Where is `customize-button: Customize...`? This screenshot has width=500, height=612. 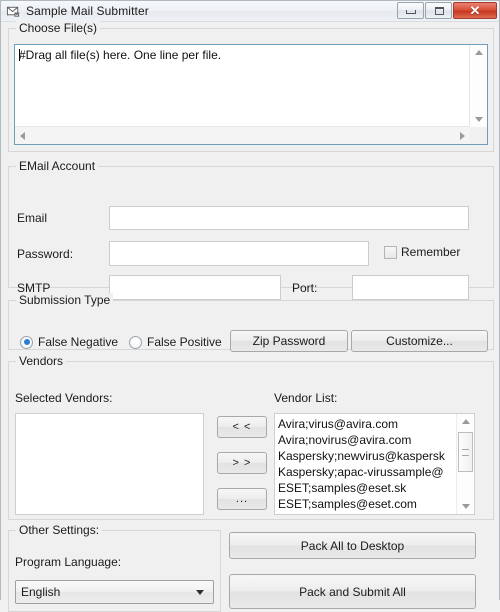
customize-button: Customize... is located at coordinates (419, 341).